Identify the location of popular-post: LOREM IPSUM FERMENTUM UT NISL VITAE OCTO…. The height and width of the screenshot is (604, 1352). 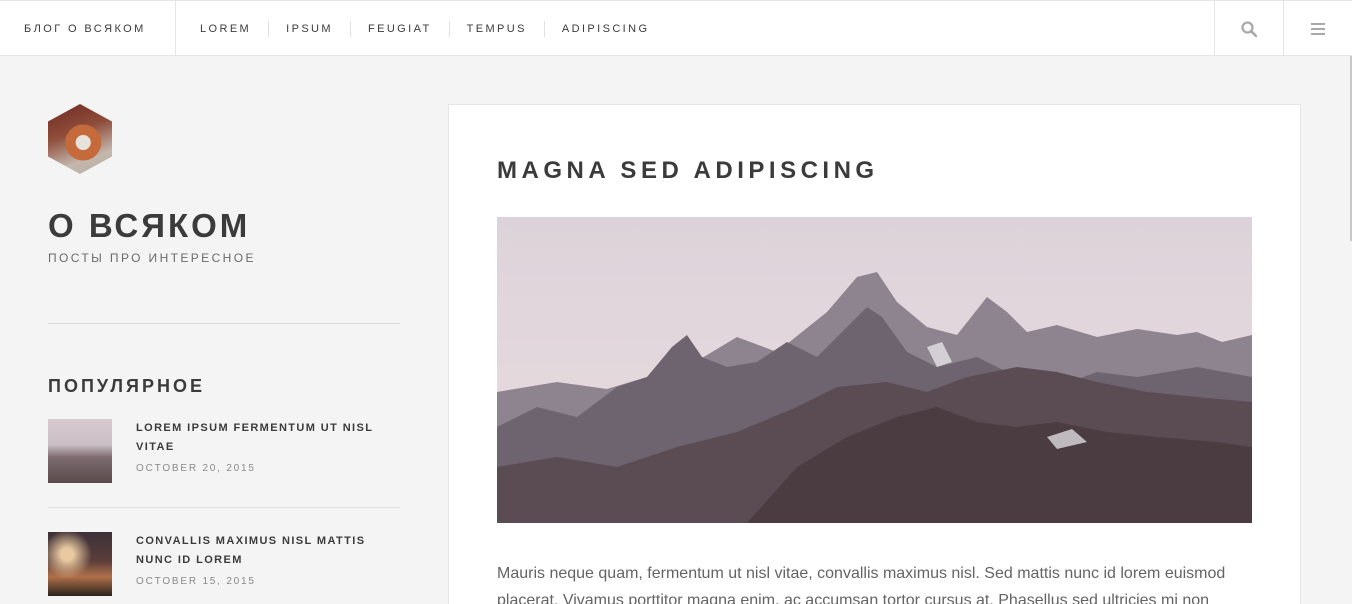
(224, 451).